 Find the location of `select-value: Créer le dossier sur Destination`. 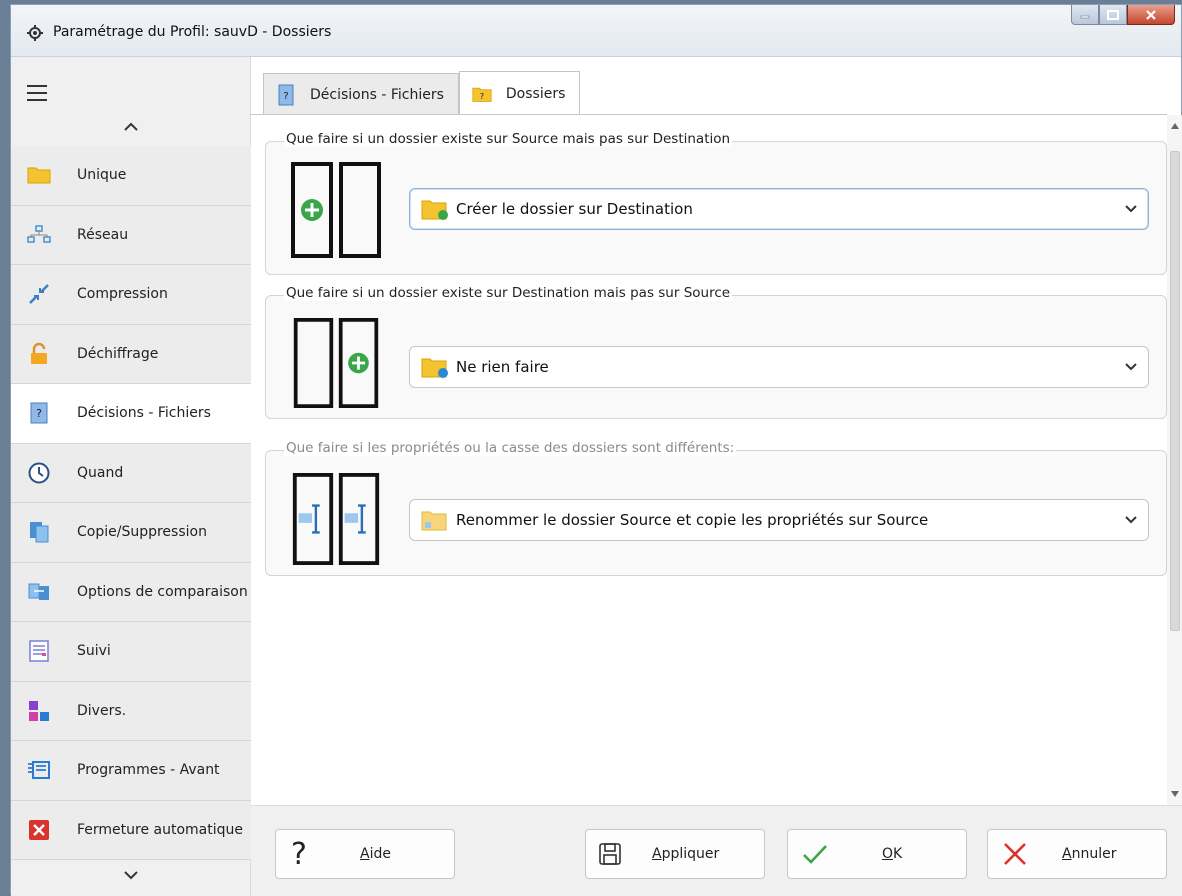

select-value: Créer le dossier sur Destination is located at coordinates (574, 209).